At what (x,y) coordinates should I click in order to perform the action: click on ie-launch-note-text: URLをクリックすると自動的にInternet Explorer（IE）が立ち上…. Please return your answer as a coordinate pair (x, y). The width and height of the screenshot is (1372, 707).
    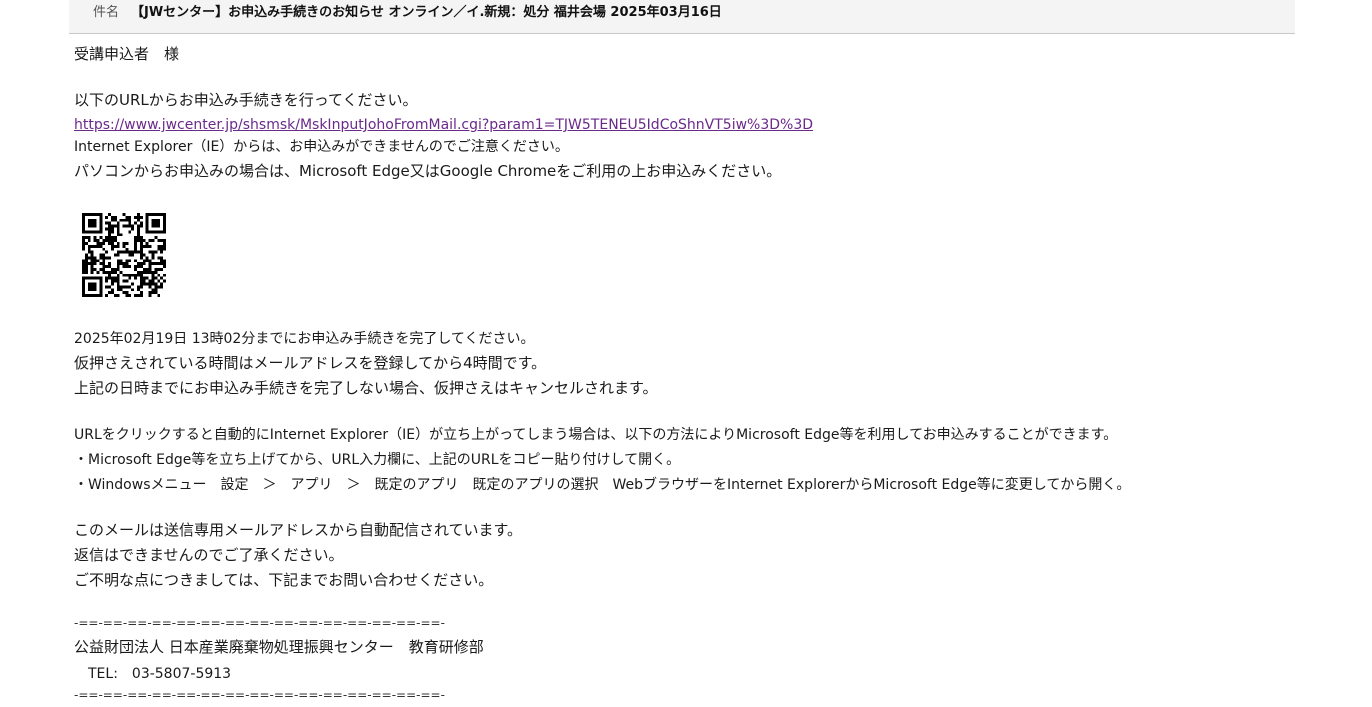
    Looking at the image, I should click on (596, 435).